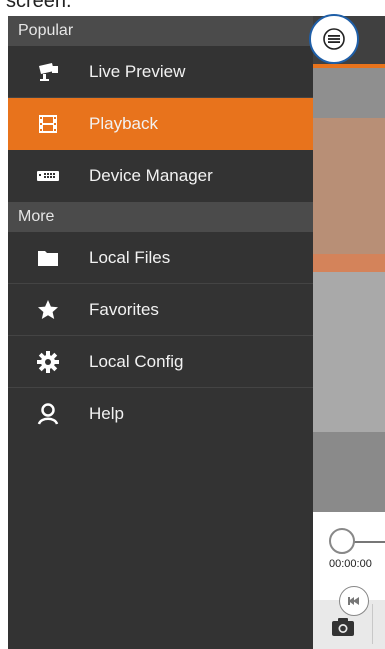 This screenshot has width=385, height=649. Describe the element at coordinates (160, 414) in the screenshot. I see `menu-item-help: Help` at that location.